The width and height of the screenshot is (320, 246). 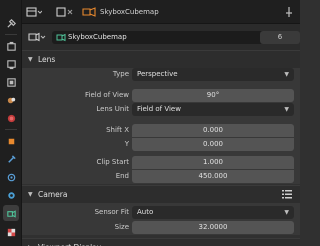 What do you see at coordinates (11, 232) in the screenshot?
I see `texture-icon` at bounding box center [11, 232].